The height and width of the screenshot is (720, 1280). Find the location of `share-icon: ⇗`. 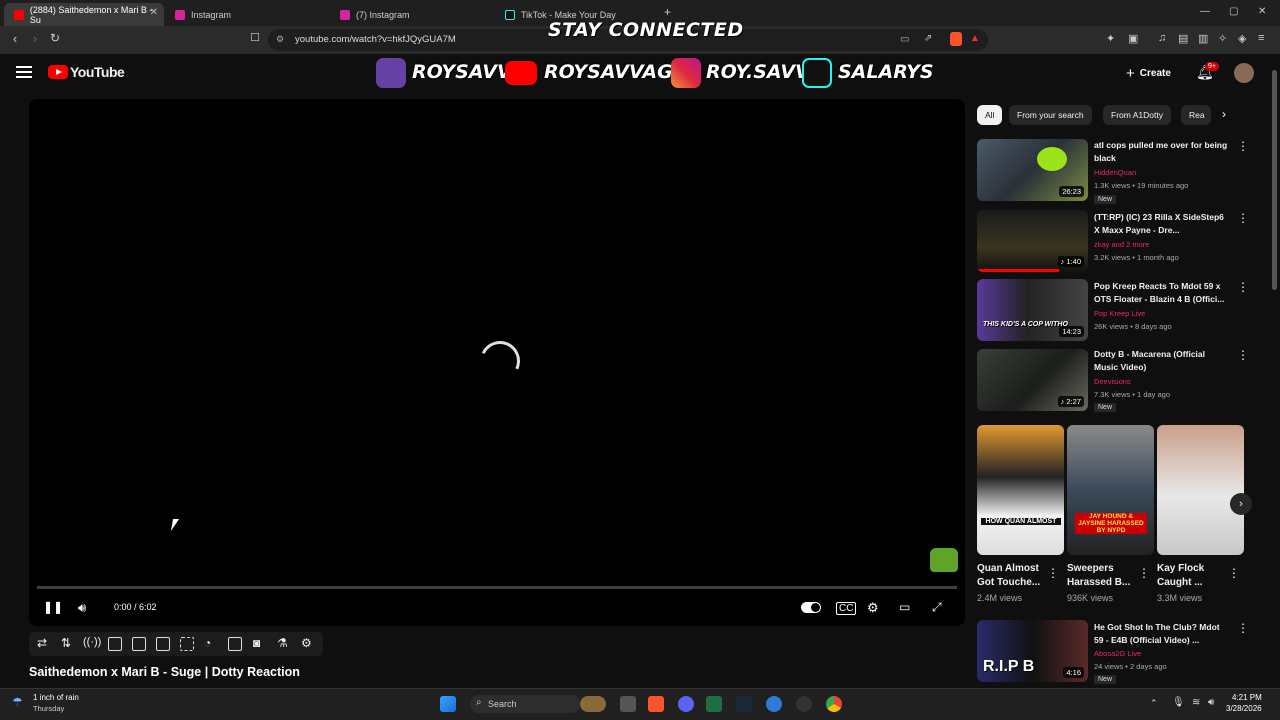

share-icon: ⇗ is located at coordinates (928, 38).